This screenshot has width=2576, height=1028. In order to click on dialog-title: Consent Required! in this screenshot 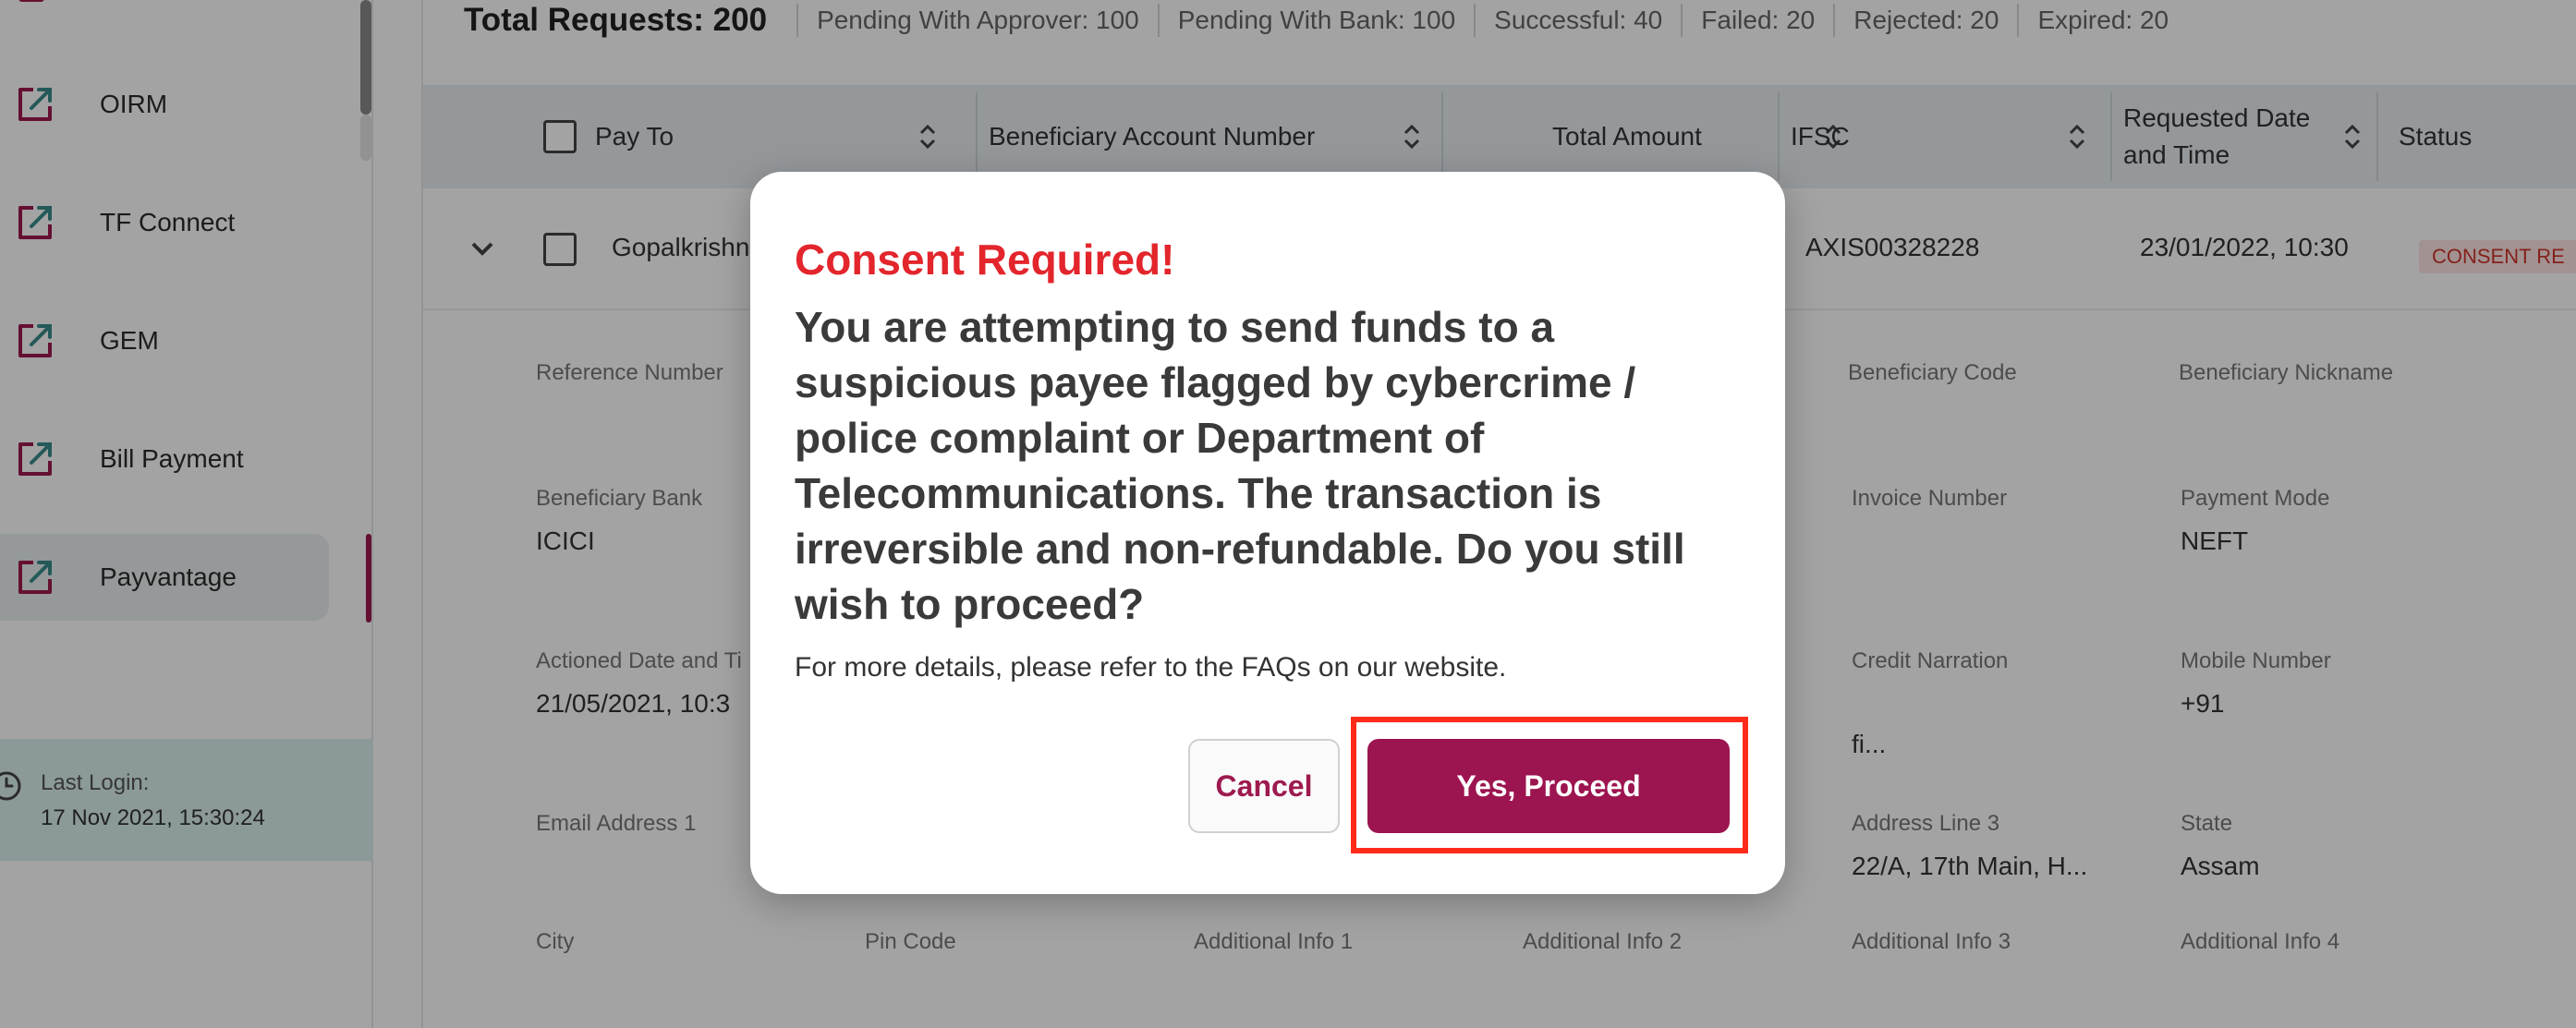, I will do `click(985, 260)`.